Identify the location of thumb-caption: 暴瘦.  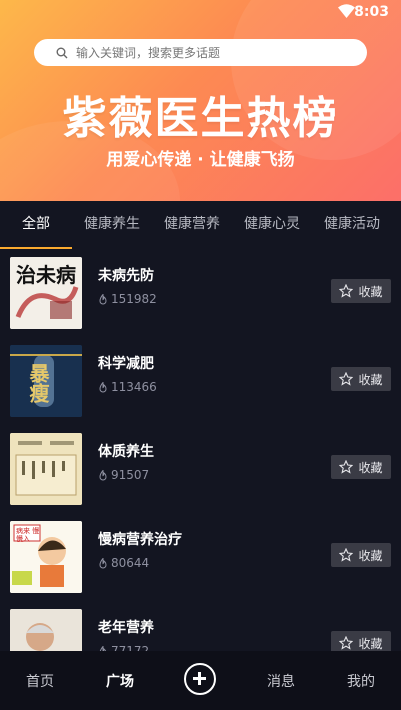
(38, 383).